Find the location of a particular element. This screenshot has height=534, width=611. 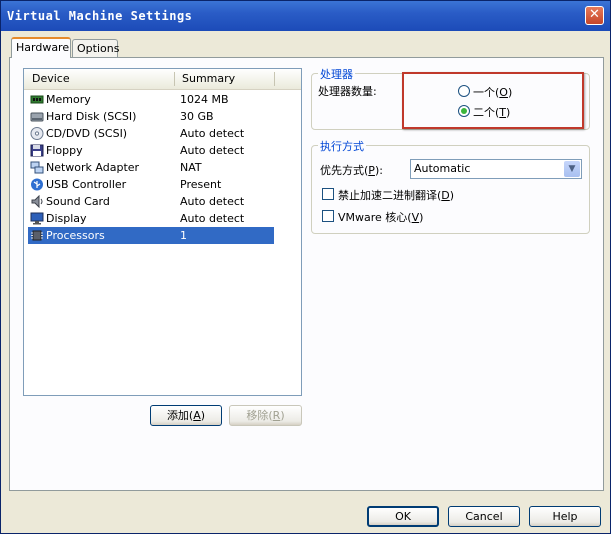

hard-disk-icon is located at coordinates (37, 117).